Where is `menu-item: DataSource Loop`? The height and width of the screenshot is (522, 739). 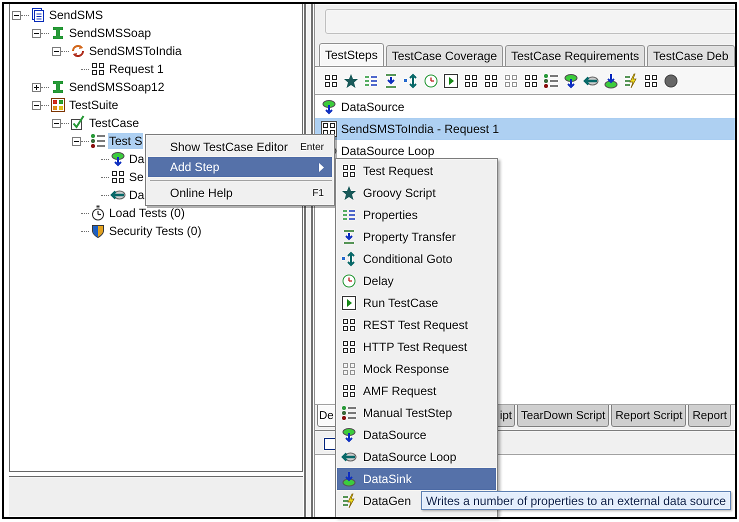 menu-item: DataSource Loop is located at coordinates (416, 457).